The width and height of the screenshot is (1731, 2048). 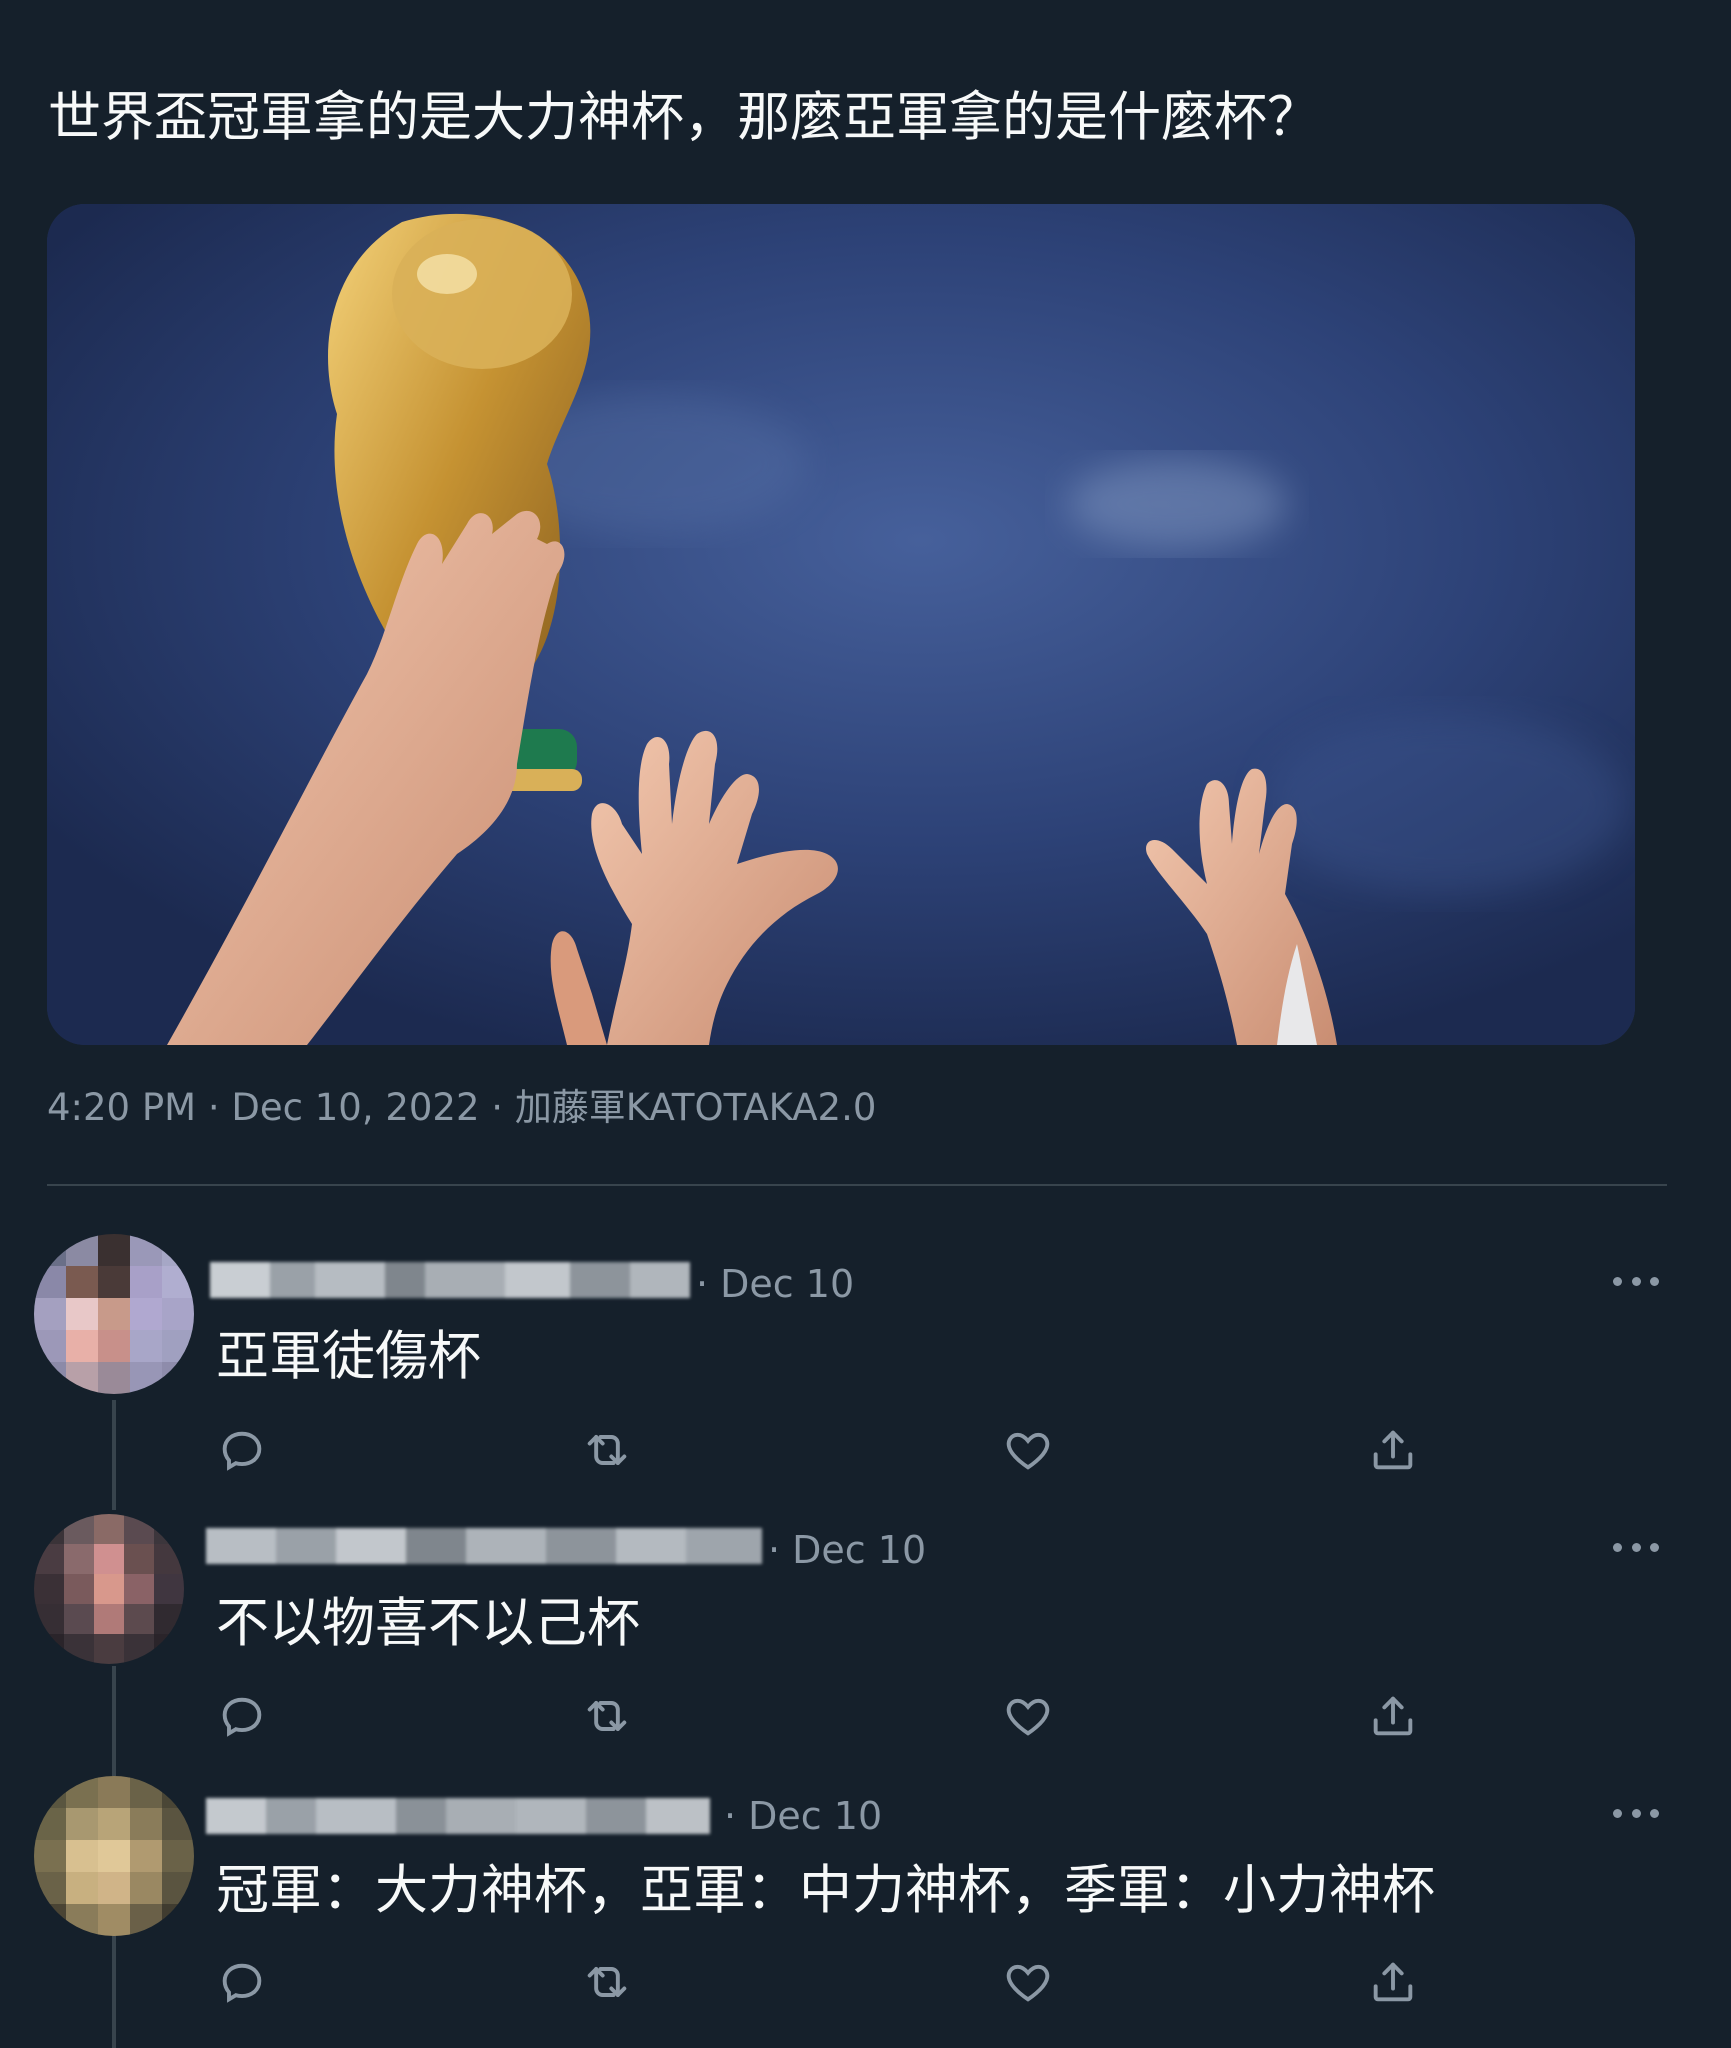 What do you see at coordinates (684, 117) in the screenshot?
I see `tweet-text: 世界盃冠軍拿的是大力神杯，那麼亞軍拿的是什麼杯？` at bounding box center [684, 117].